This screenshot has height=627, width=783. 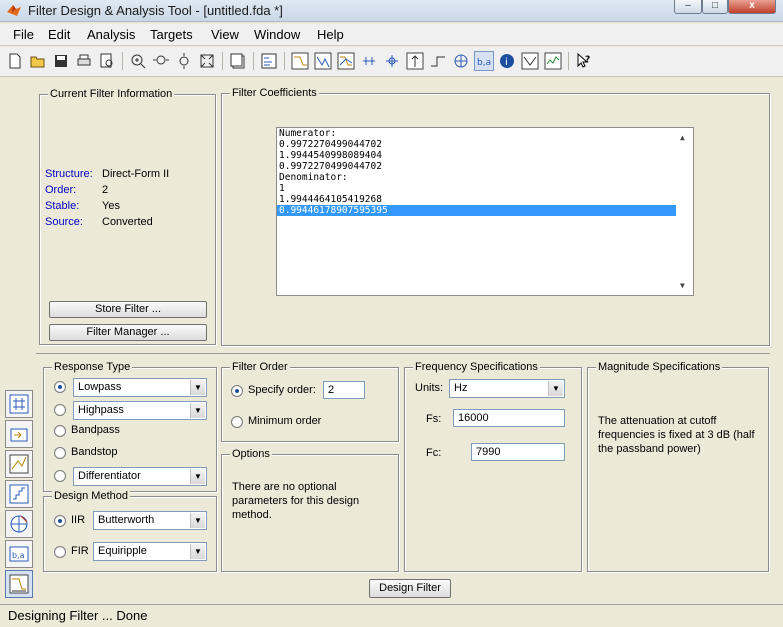 What do you see at coordinates (584, 61) in the screenshot?
I see `whats-this-help-icon: ?` at bounding box center [584, 61].